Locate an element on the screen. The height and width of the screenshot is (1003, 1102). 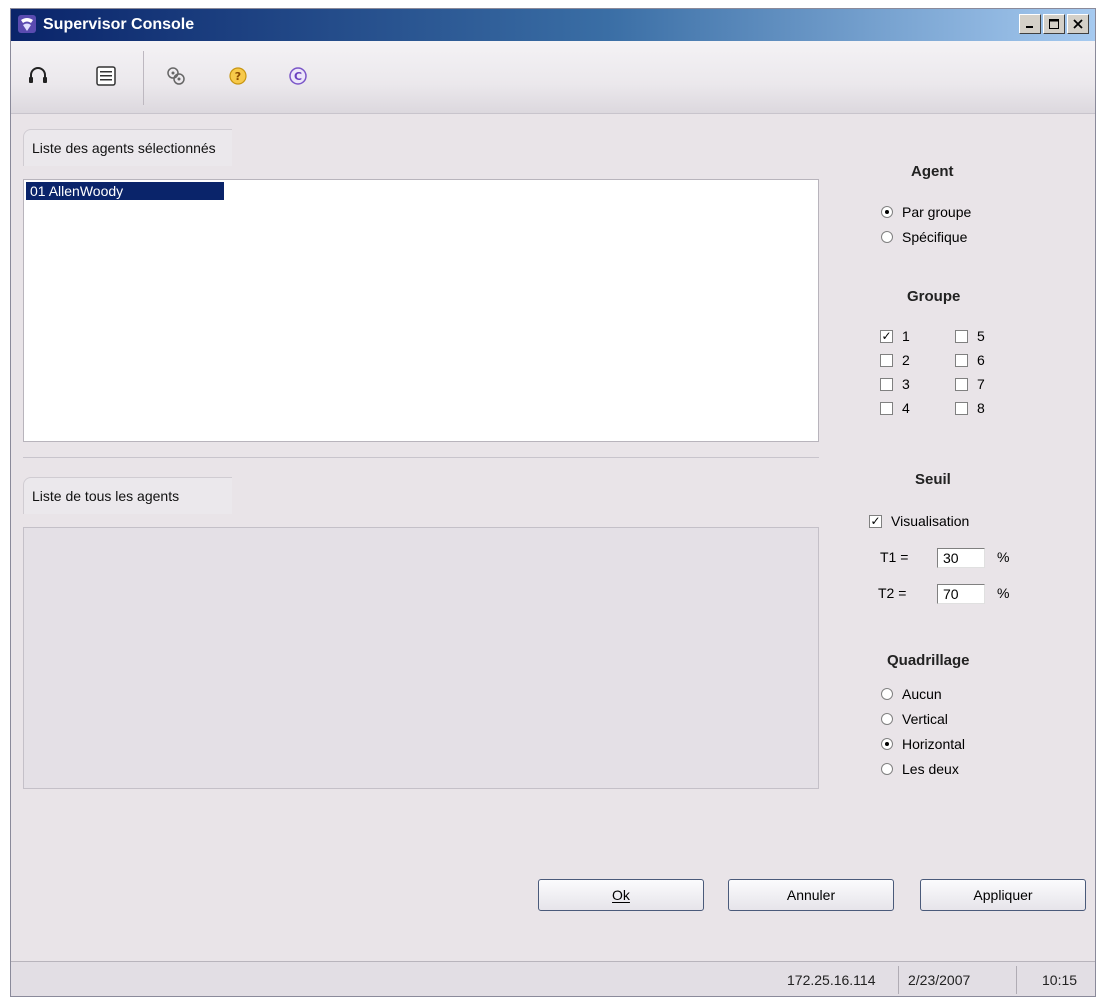
radio-les-deux: Les deux is located at coordinates (920, 769).